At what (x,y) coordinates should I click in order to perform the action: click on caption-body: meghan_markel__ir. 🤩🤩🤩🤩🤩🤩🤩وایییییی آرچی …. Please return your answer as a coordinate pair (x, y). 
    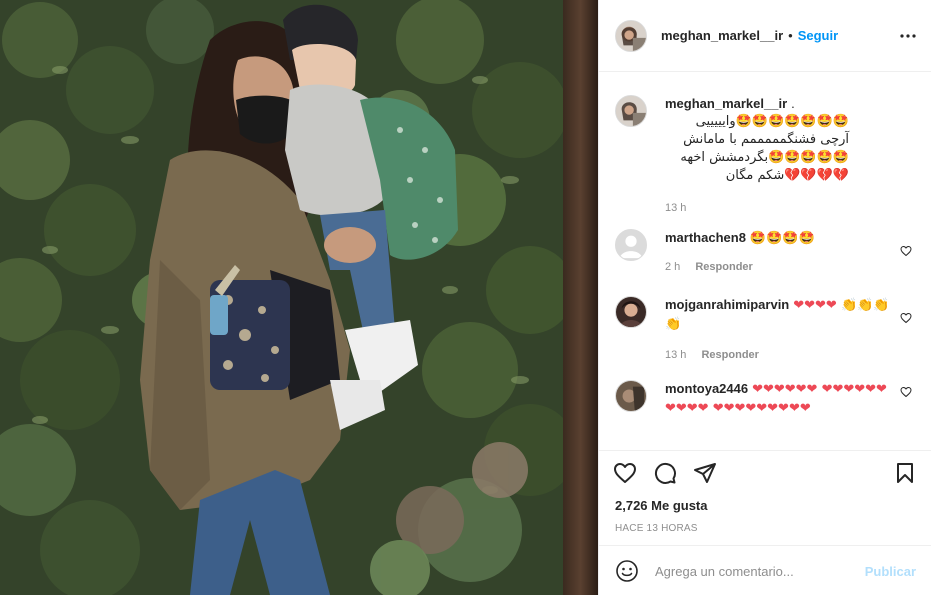
    Looking at the image, I should click on (780, 155).